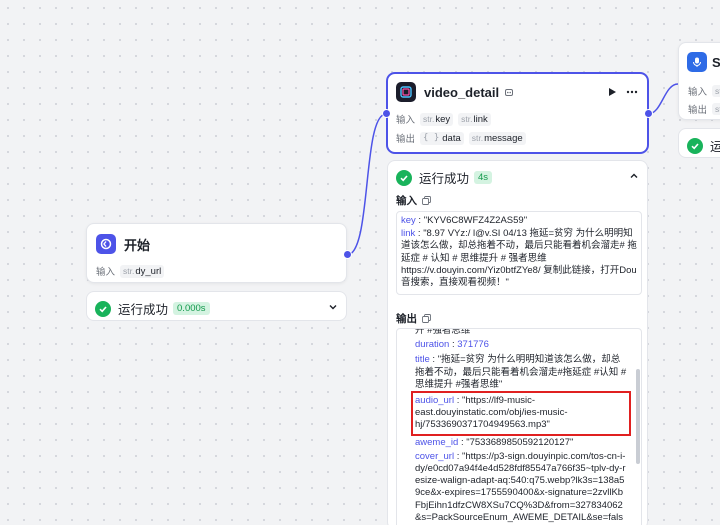 The image size is (720, 525). Describe the element at coordinates (106, 244) in the screenshot. I see `start-icon` at that location.